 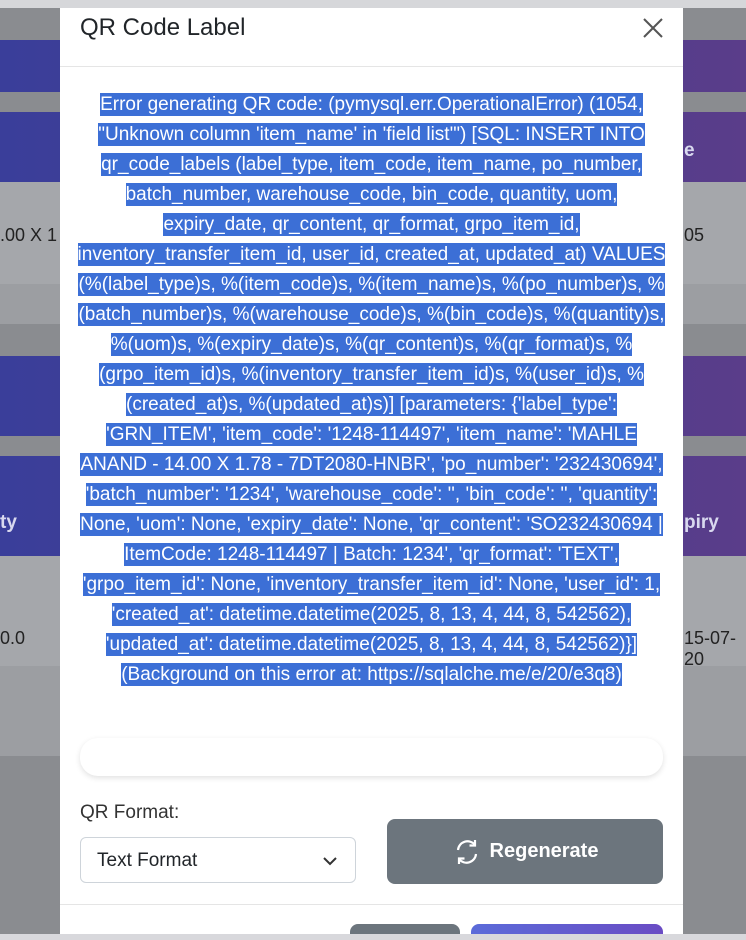 I want to click on background-cell-text: 0.0, so click(x=13, y=638).